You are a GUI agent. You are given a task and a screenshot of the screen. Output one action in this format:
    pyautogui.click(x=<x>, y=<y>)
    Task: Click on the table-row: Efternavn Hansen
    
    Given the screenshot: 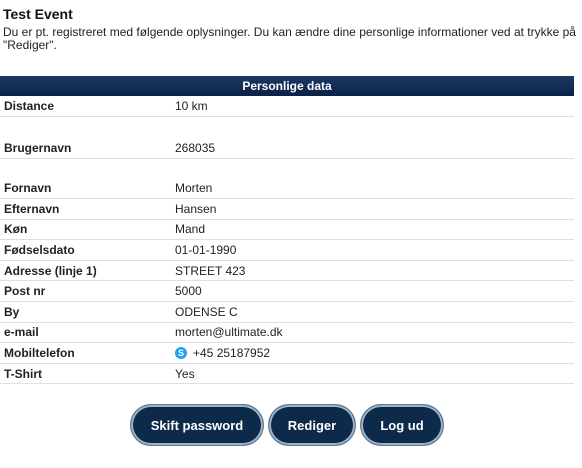 What is the action you would take?
    pyautogui.click(x=287, y=209)
    